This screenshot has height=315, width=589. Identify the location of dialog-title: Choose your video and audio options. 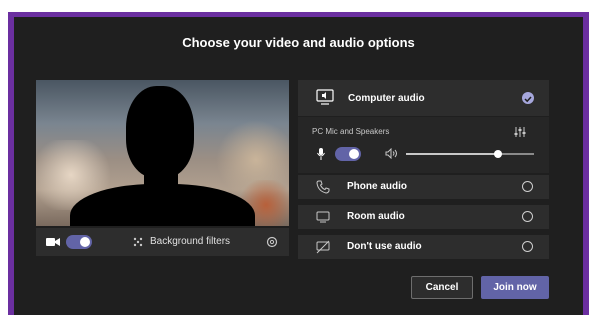
(298, 42).